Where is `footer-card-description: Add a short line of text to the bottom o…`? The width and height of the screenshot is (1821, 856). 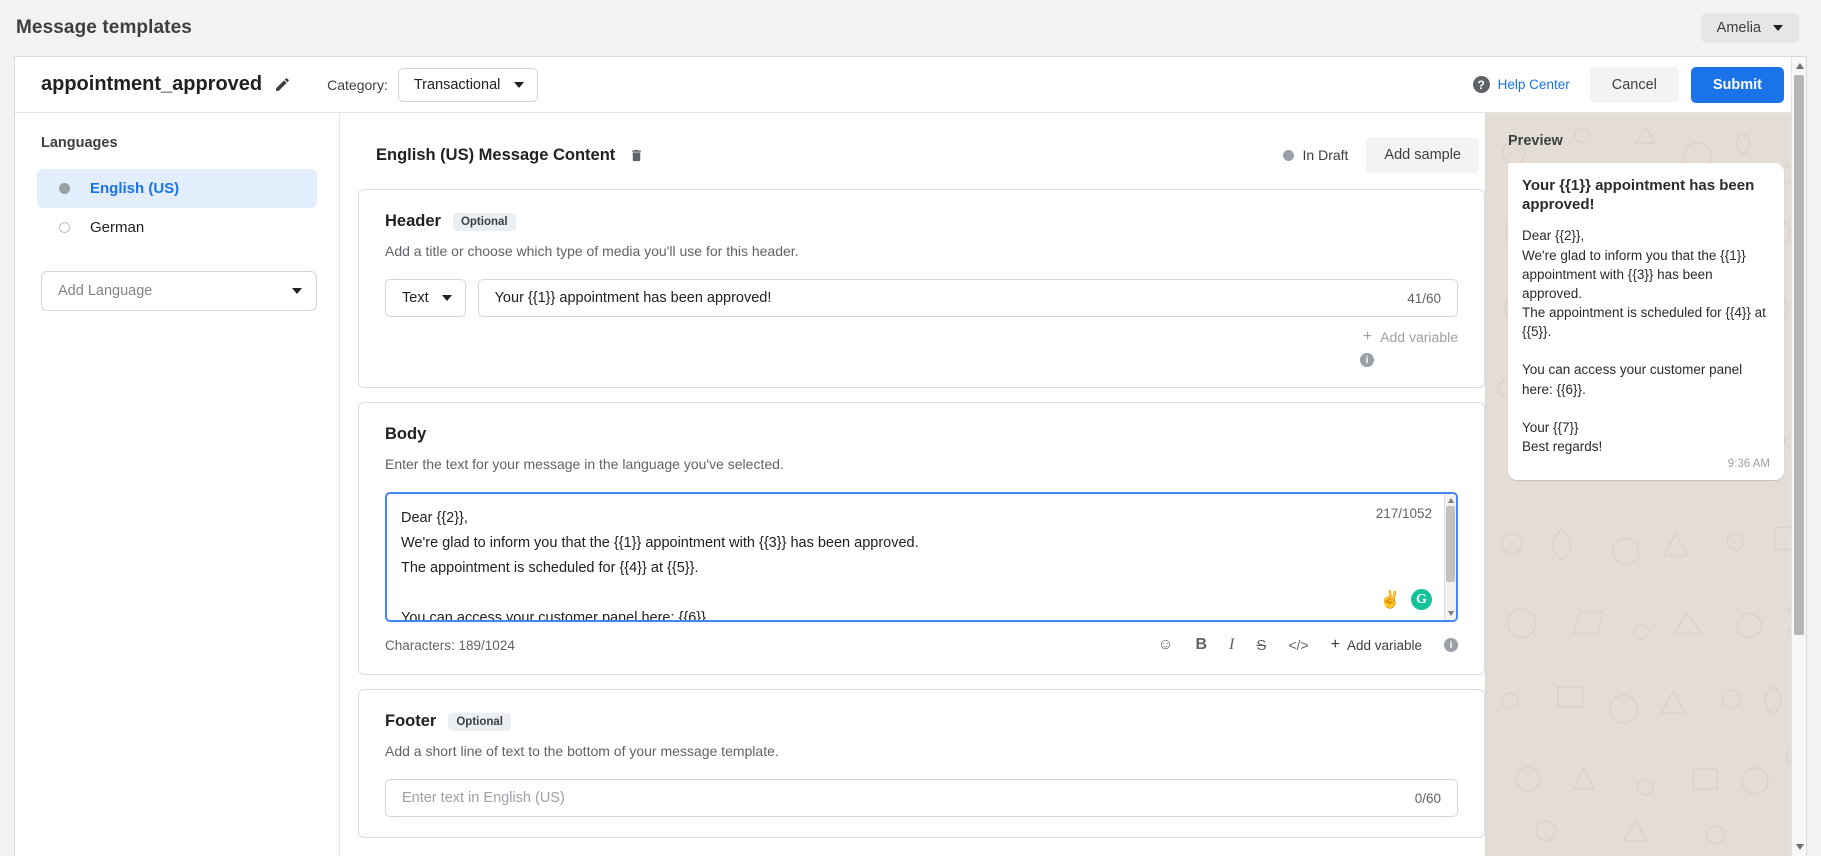 footer-card-description: Add a short line of text to the bottom o… is located at coordinates (582, 751).